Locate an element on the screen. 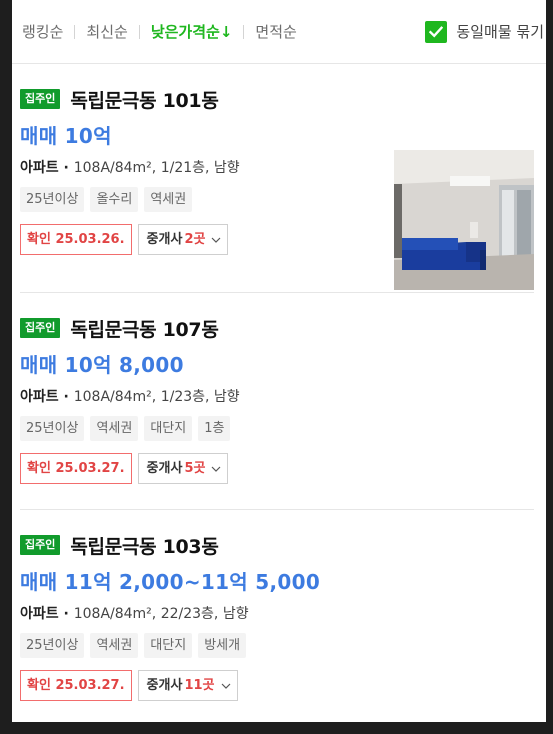 The image size is (553, 734). agents-dropdown: 중개사 2곳 is located at coordinates (183, 239).